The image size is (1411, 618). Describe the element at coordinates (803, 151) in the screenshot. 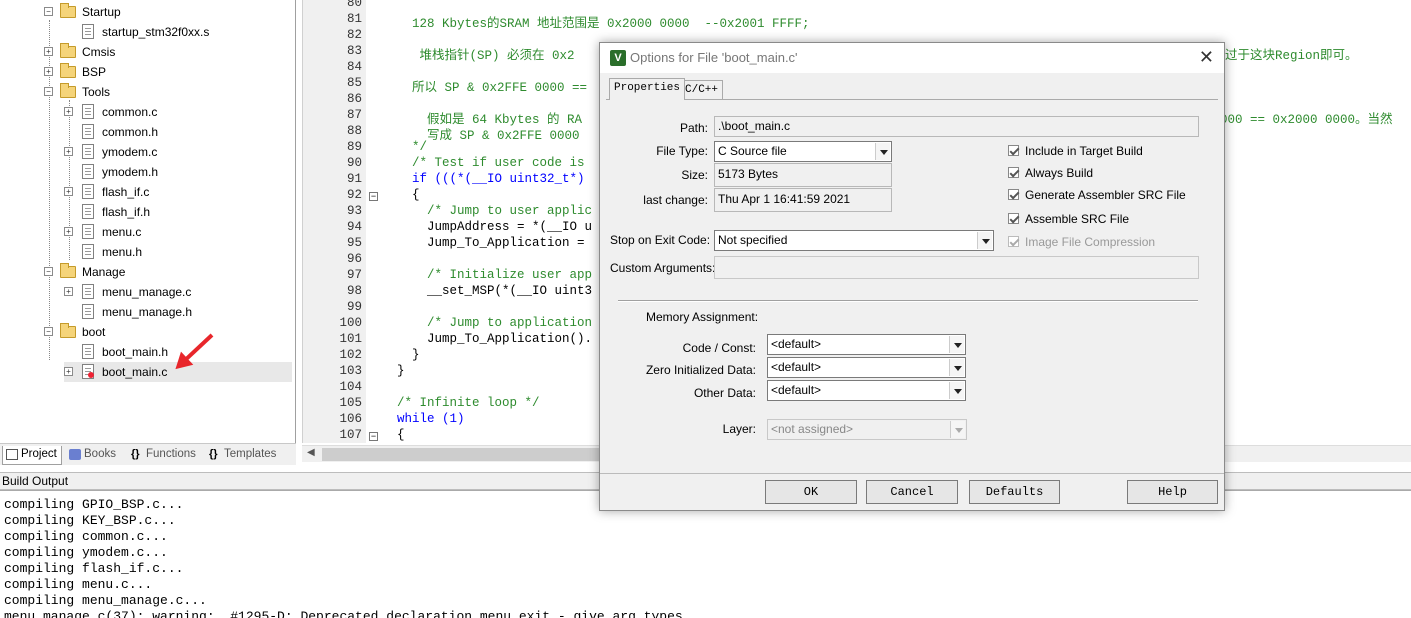

I see `filetype-select: C Source file` at that location.